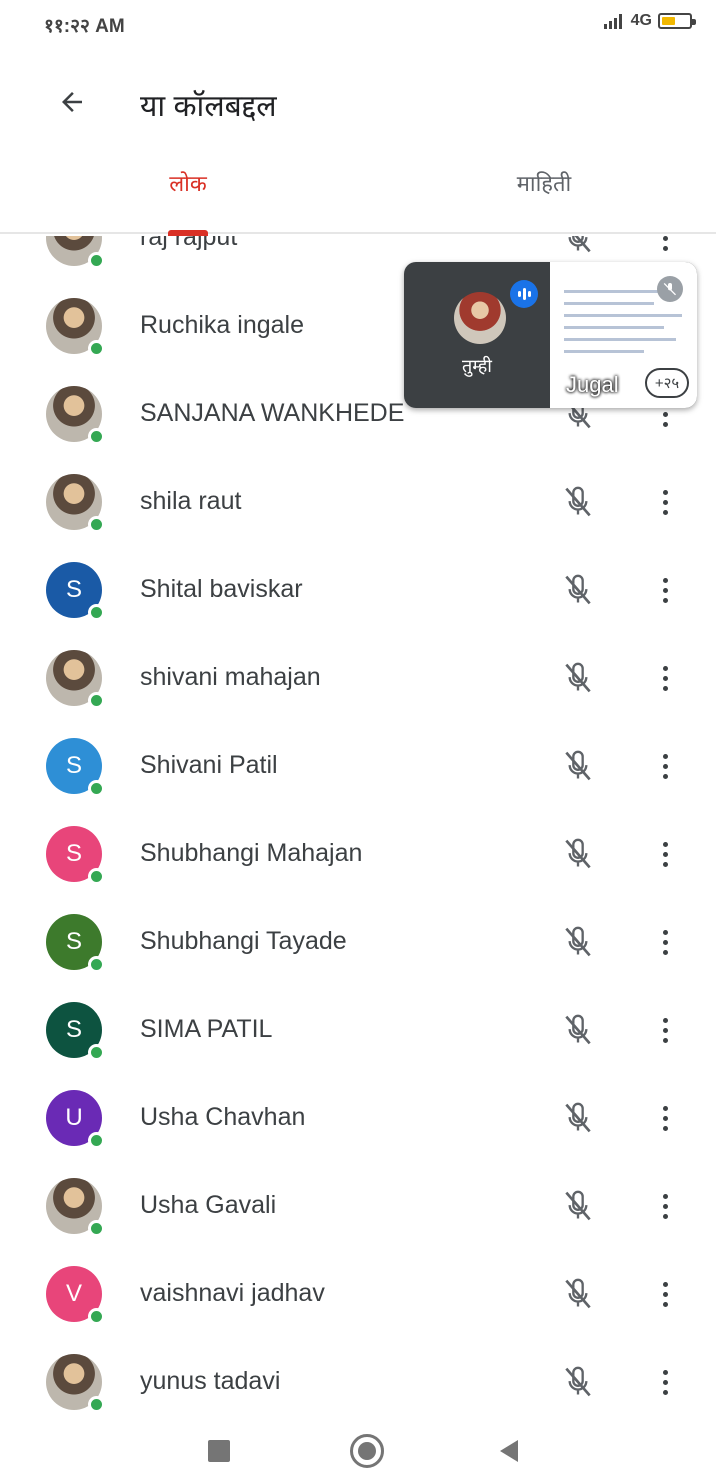 Image resolution: width=716 pixels, height=1475 pixels. Describe the element at coordinates (358, 1030) in the screenshot. I see `participant-row: S SIMA PATIL` at that location.